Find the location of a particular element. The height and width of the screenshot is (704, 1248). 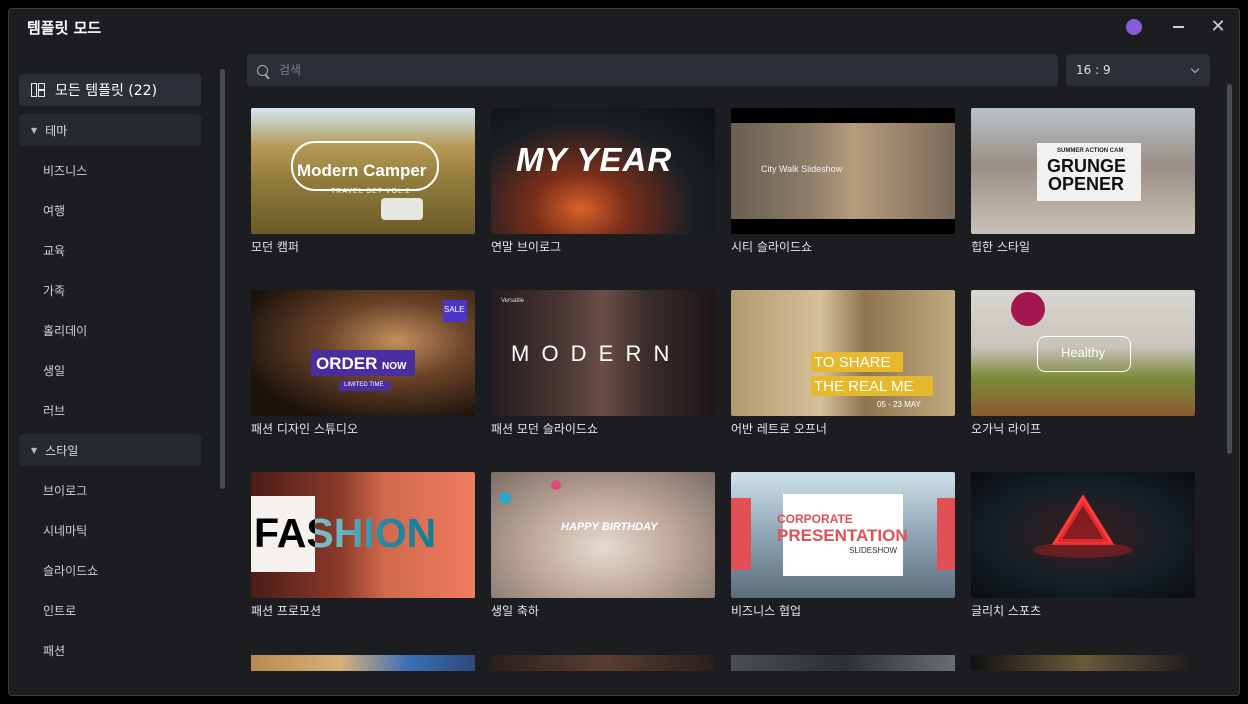

template-card: CORPORATE PRESENTATION SLIDESHOW 비즈니스 협업 is located at coordinates (843, 545).